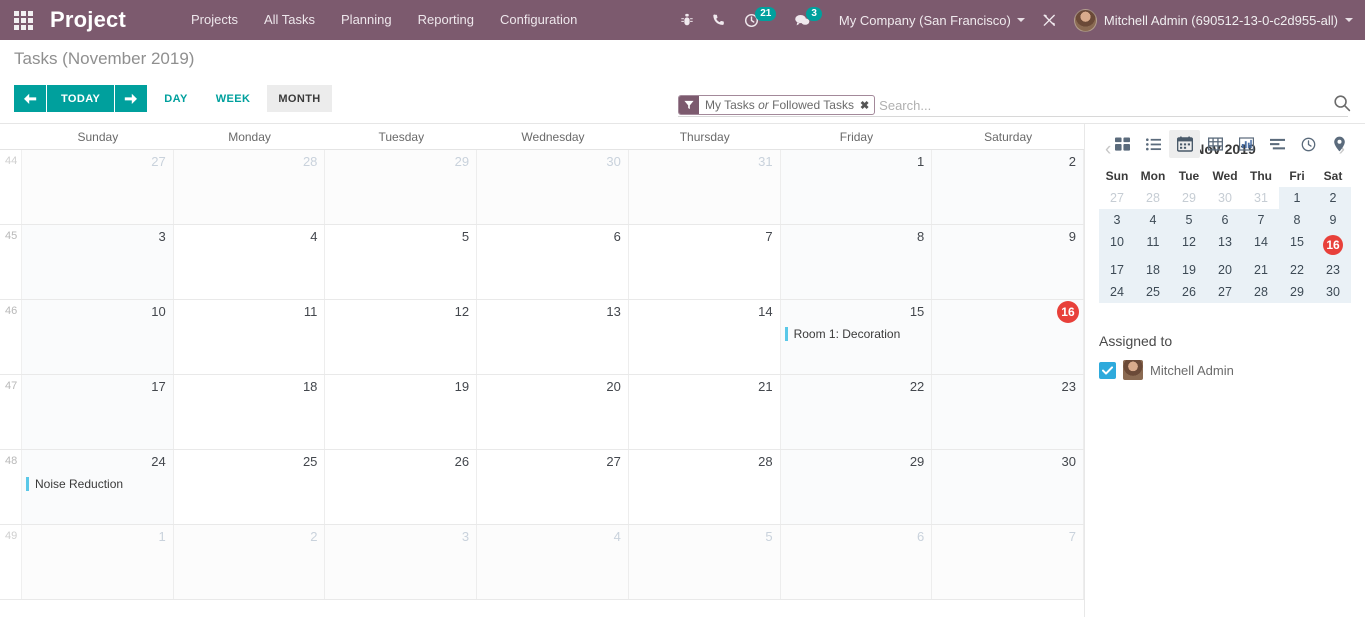  I want to click on calendar-view-icon, so click(1184, 144).